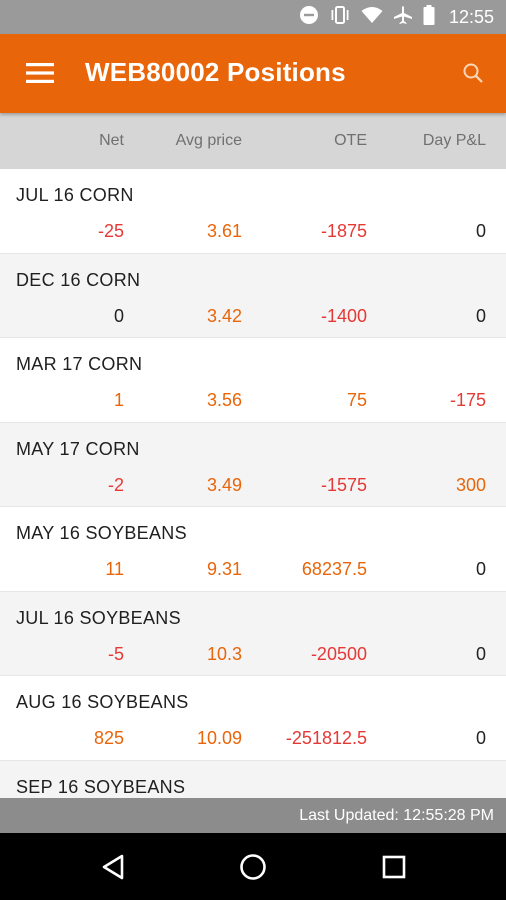 The height and width of the screenshot is (900, 506). What do you see at coordinates (115, 653) in the screenshot?
I see `position-net: -5` at bounding box center [115, 653].